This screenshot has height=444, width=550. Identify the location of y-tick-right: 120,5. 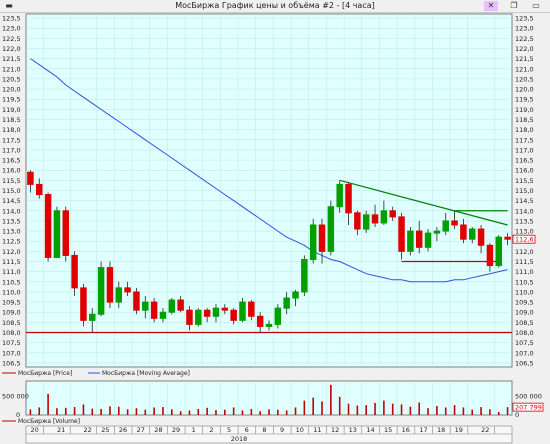
(524, 79).